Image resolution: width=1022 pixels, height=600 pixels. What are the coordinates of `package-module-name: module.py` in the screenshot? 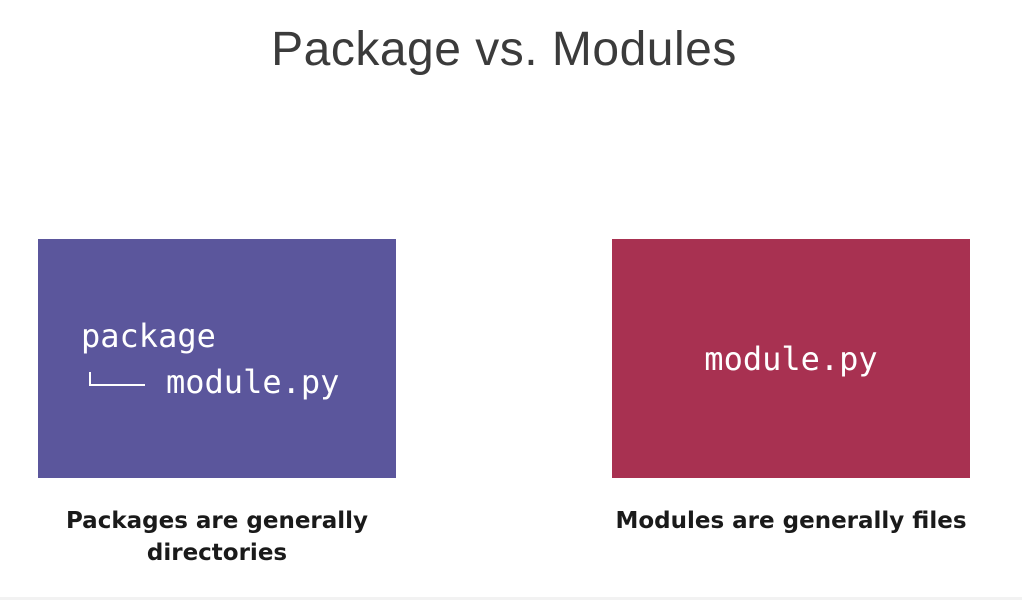 It's located at (253, 382).